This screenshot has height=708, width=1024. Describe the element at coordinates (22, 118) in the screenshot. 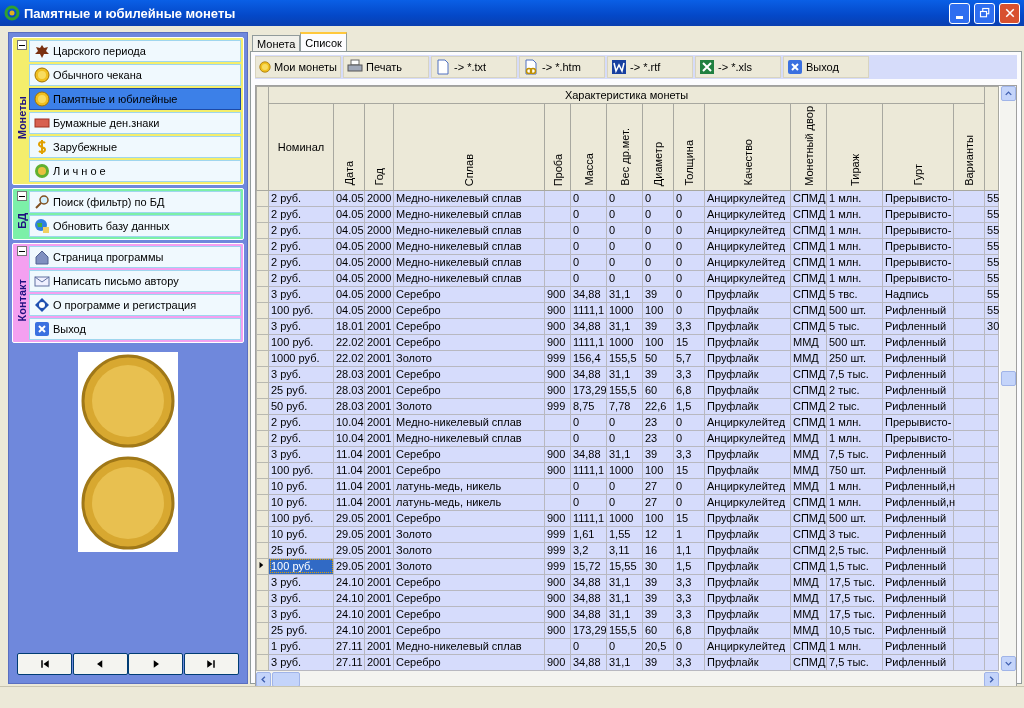

I see `group-title: Монеты` at that location.